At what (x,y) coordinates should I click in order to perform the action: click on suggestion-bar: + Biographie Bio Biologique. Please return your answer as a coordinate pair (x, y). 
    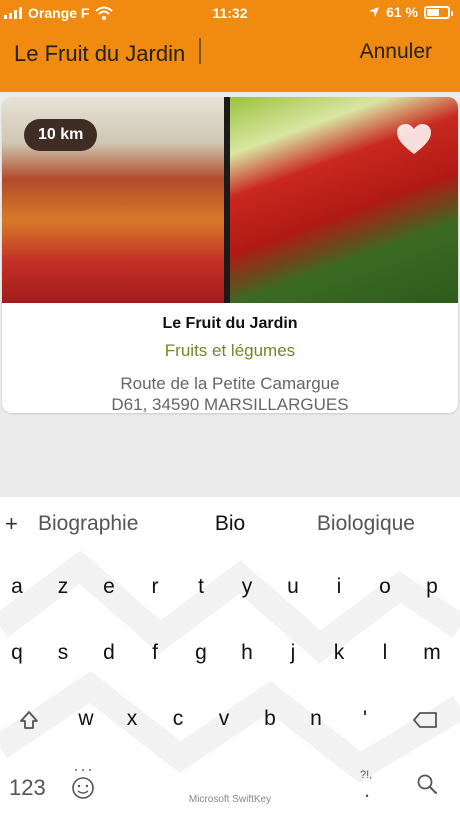
    Looking at the image, I should click on (230, 522).